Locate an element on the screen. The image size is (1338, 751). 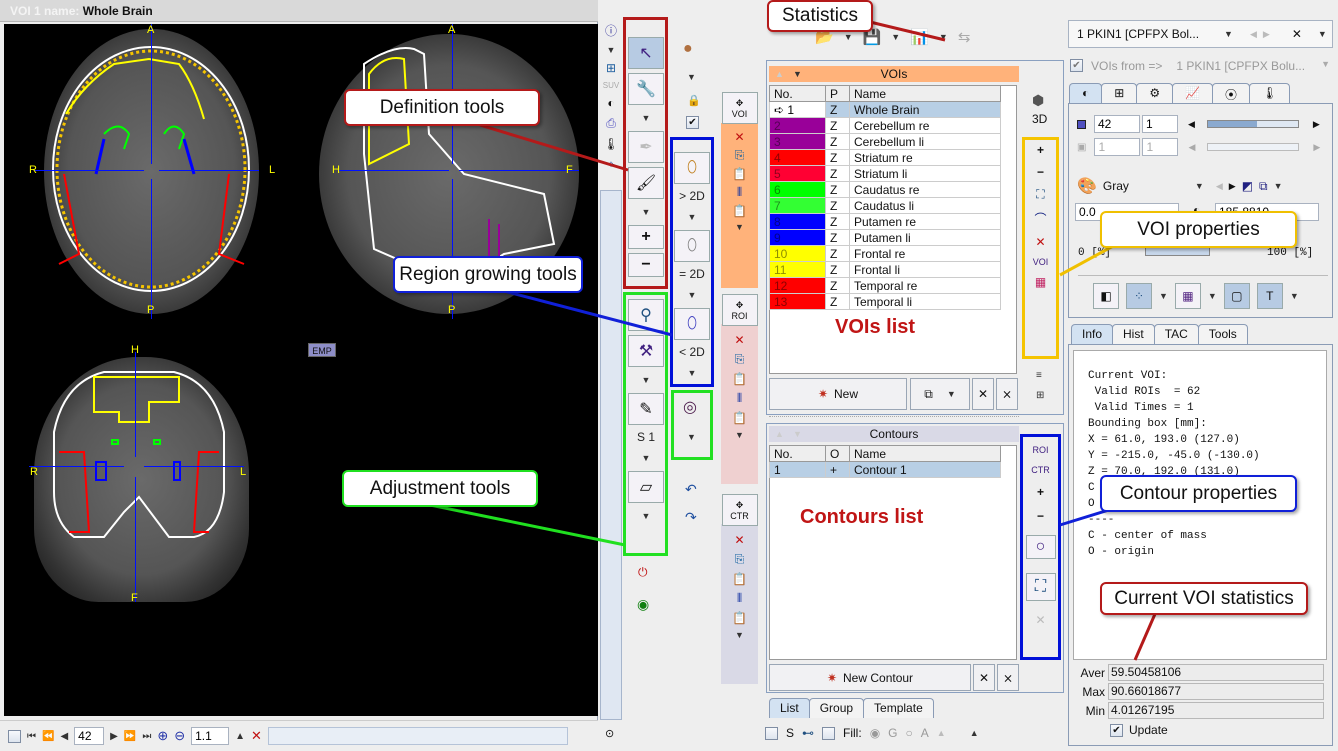
region-growing-callout: Region growing tools is located at coordinates (488, 274).